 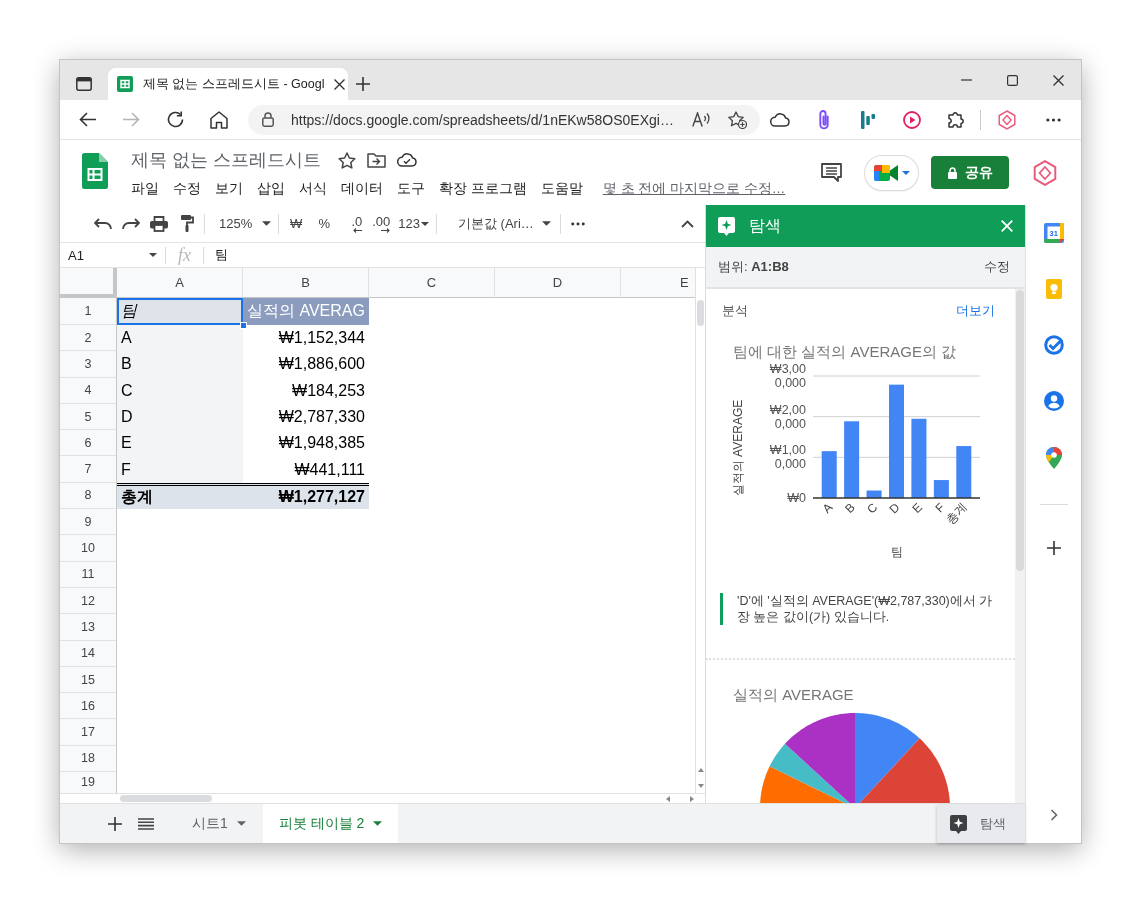 I want to click on formula-field: 팀, so click(x=454, y=255).